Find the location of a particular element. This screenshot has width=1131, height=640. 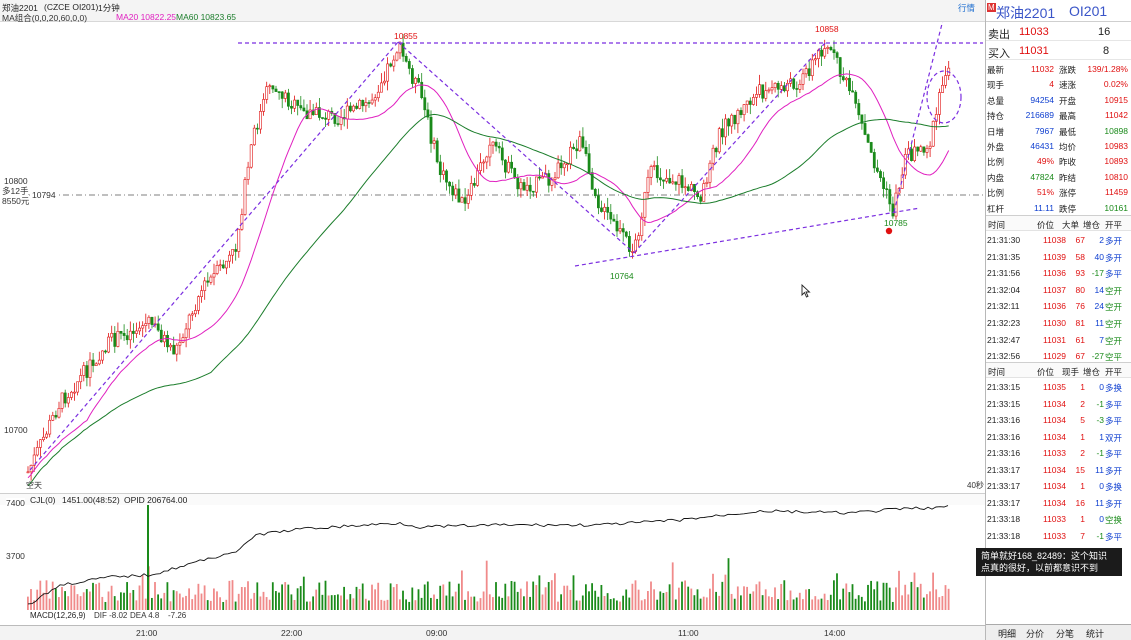

support-line is located at coordinates (747, 237).